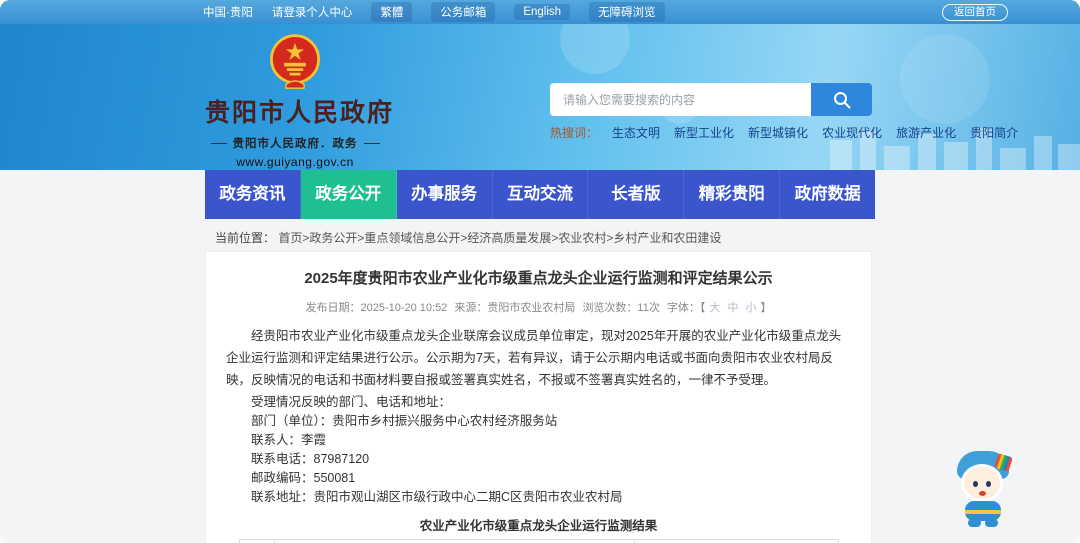 The height and width of the screenshot is (543, 1080). I want to click on article-source: 来源：贵阳市农业农村局, so click(515, 308).